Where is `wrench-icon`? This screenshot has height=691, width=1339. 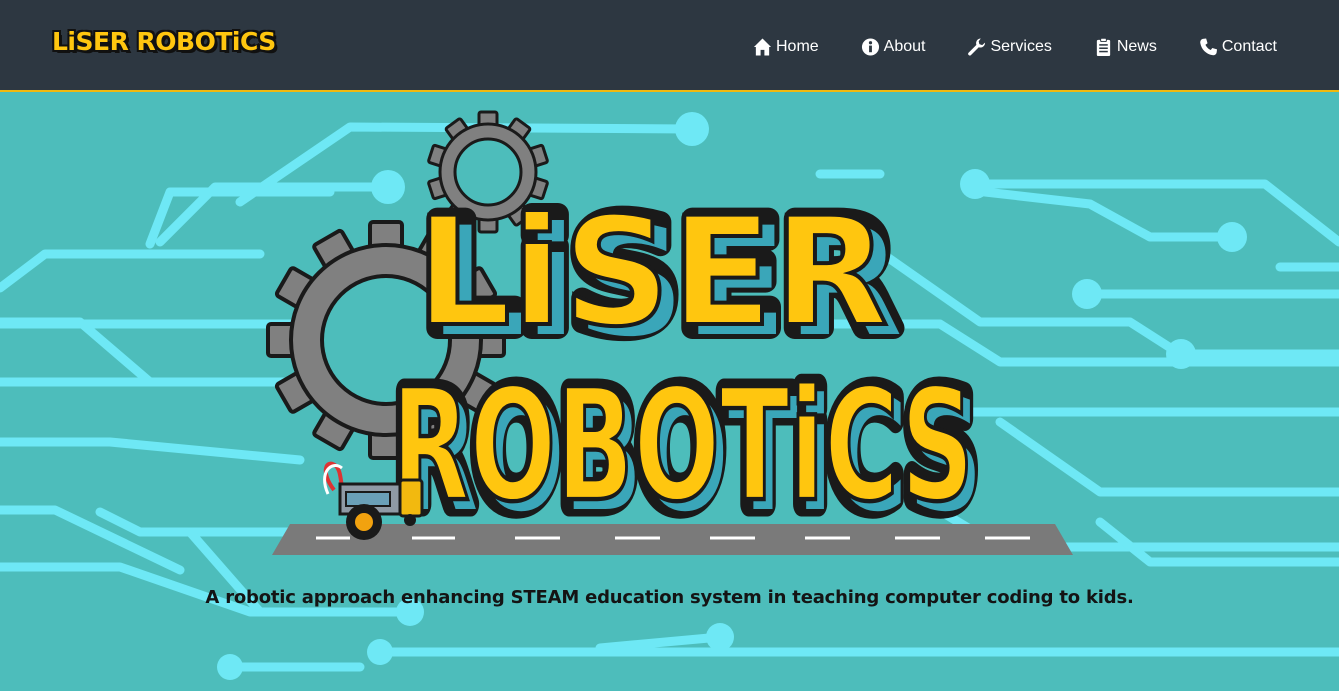
wrench-icon is located at coordinates (976, 47).